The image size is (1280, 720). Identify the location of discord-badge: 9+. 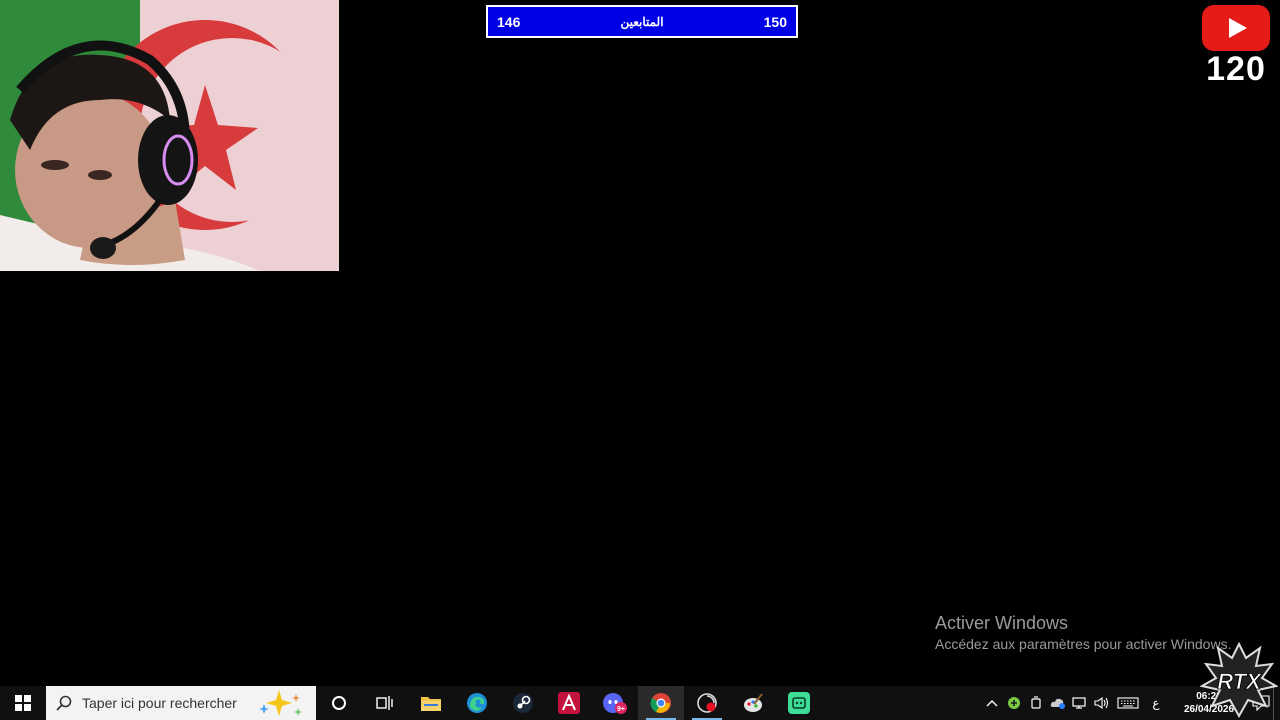
(621, 709).